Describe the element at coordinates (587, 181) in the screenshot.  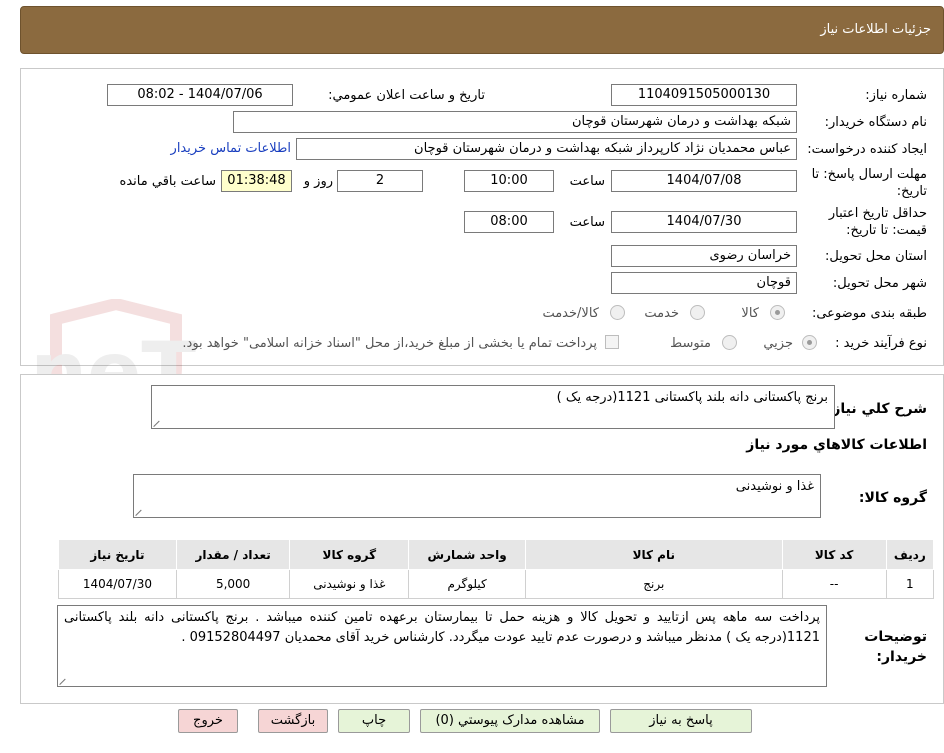
I see `deadline-time-label: ساعت` at that location.